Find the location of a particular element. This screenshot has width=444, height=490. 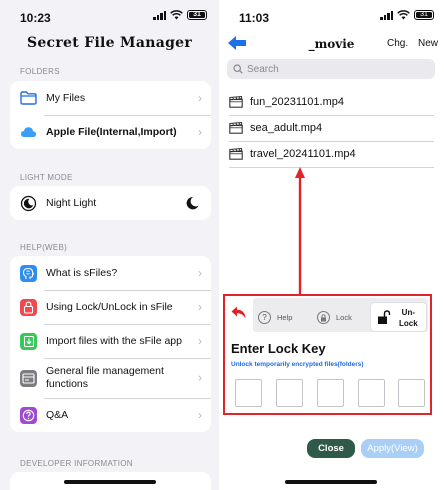

file-item: sea_adult.mp4 is located at coordinates (331, 128).